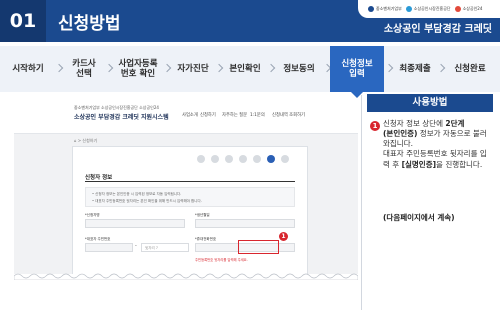 This screenshot has height=317, width=500. Describe the element at coordinates (135, 223) in the screenshot. I see `name-field` at that location.